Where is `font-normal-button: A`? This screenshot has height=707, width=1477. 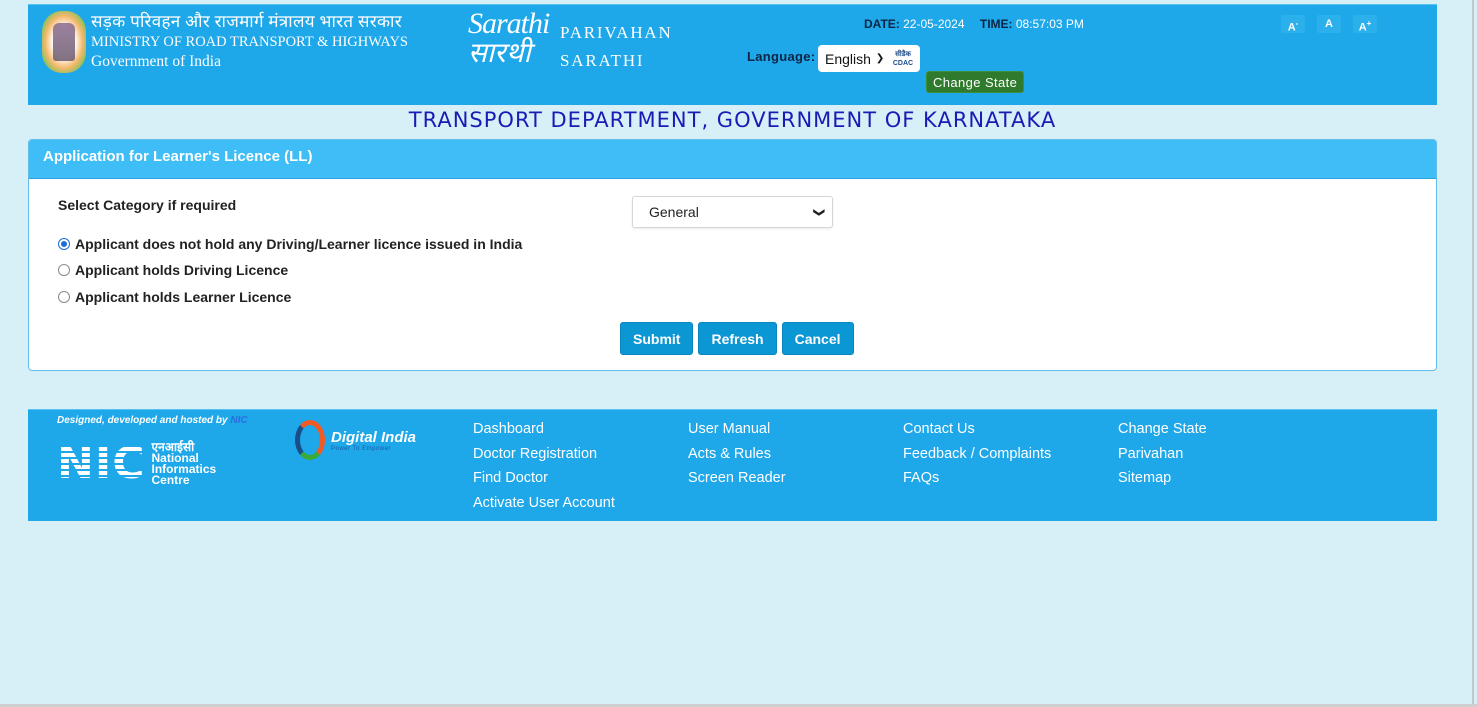 font-normal-button: A is located at coordinates (1329, 24).